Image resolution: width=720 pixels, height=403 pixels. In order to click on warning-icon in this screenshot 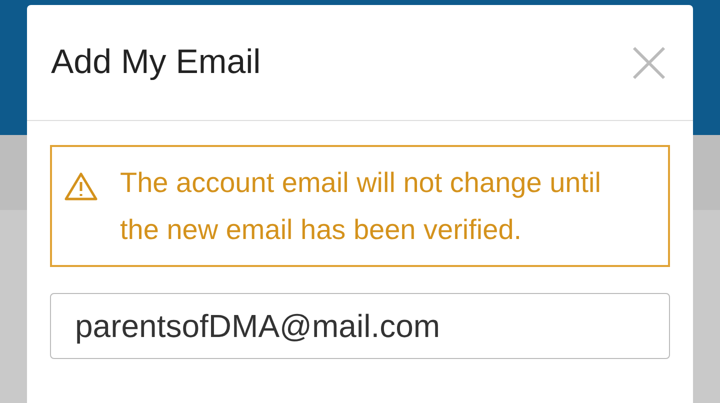, I will do `click(81, 186)`.